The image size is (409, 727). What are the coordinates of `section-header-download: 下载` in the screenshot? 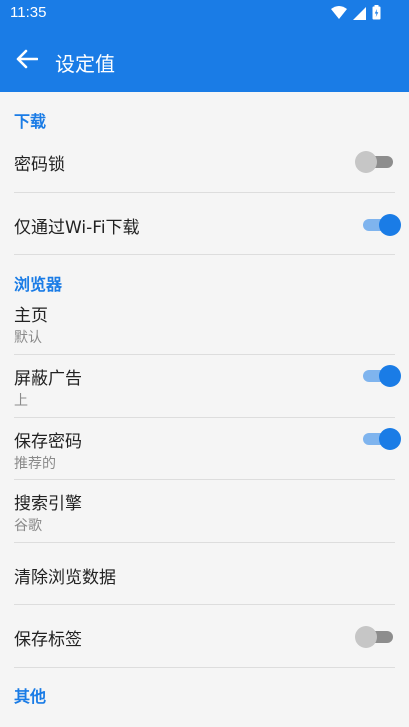 It's located at (30, 121).